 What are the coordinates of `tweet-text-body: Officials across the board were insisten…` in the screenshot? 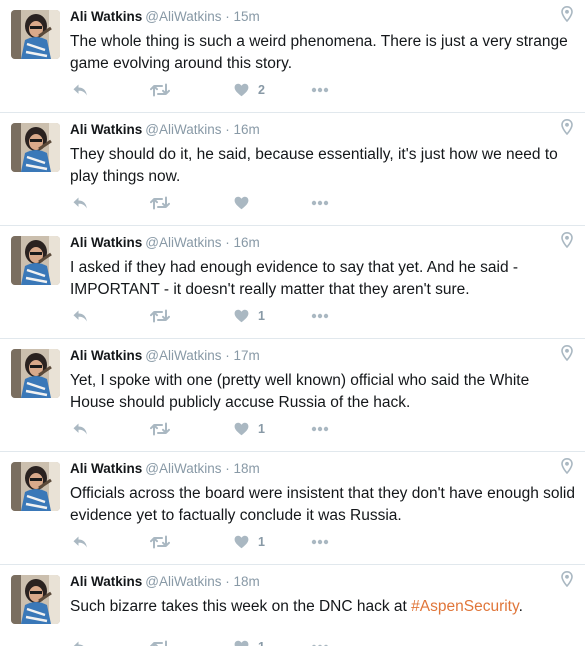 It's located at (322, 504).